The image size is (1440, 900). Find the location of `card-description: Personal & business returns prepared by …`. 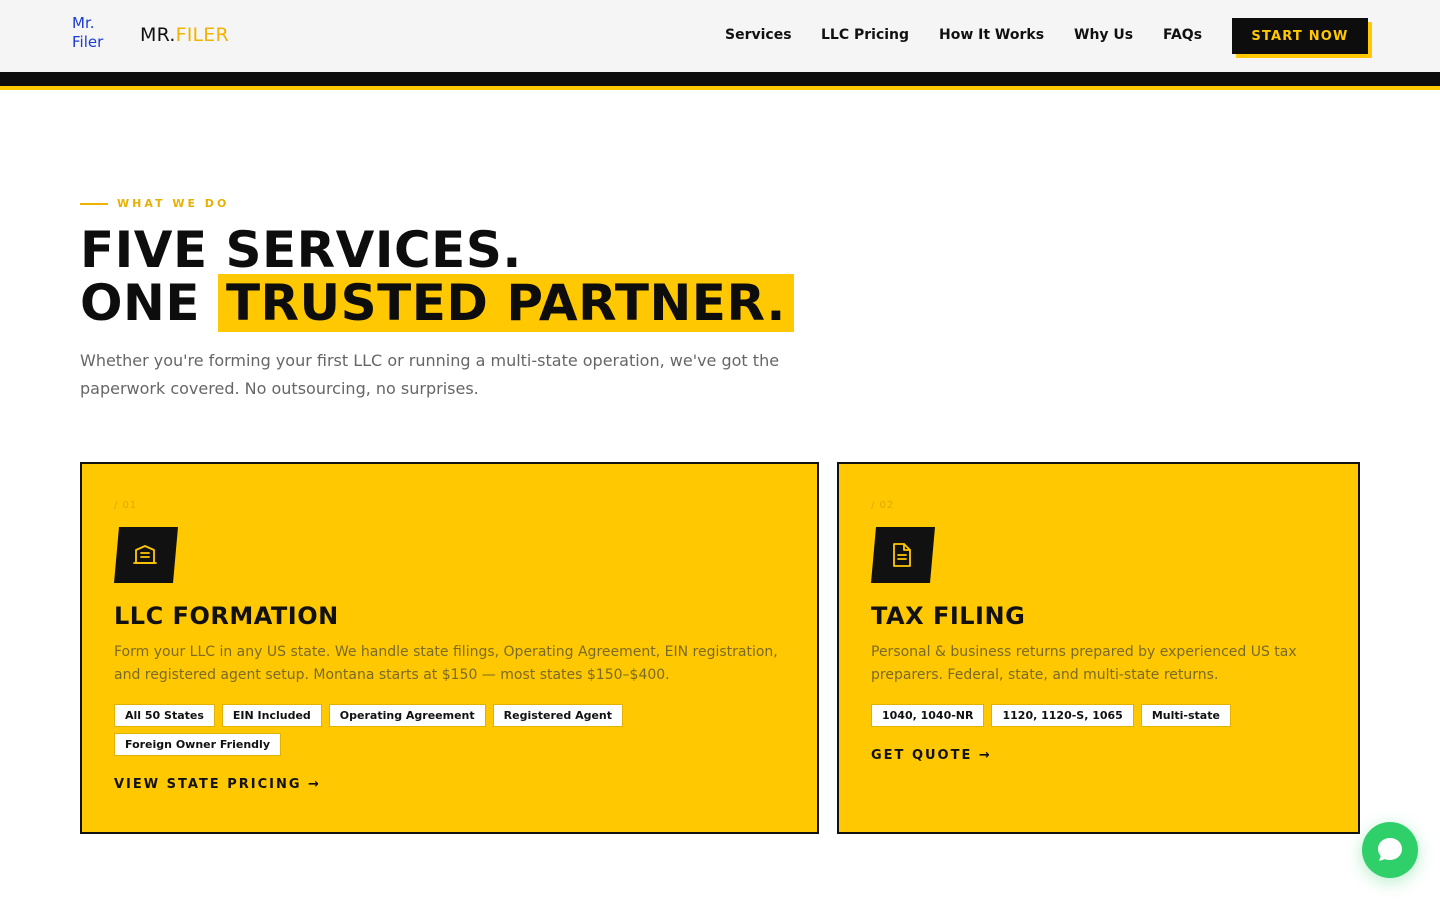

card-description: Personal & business returns prepared by … is located at coordinates (1084, 663).